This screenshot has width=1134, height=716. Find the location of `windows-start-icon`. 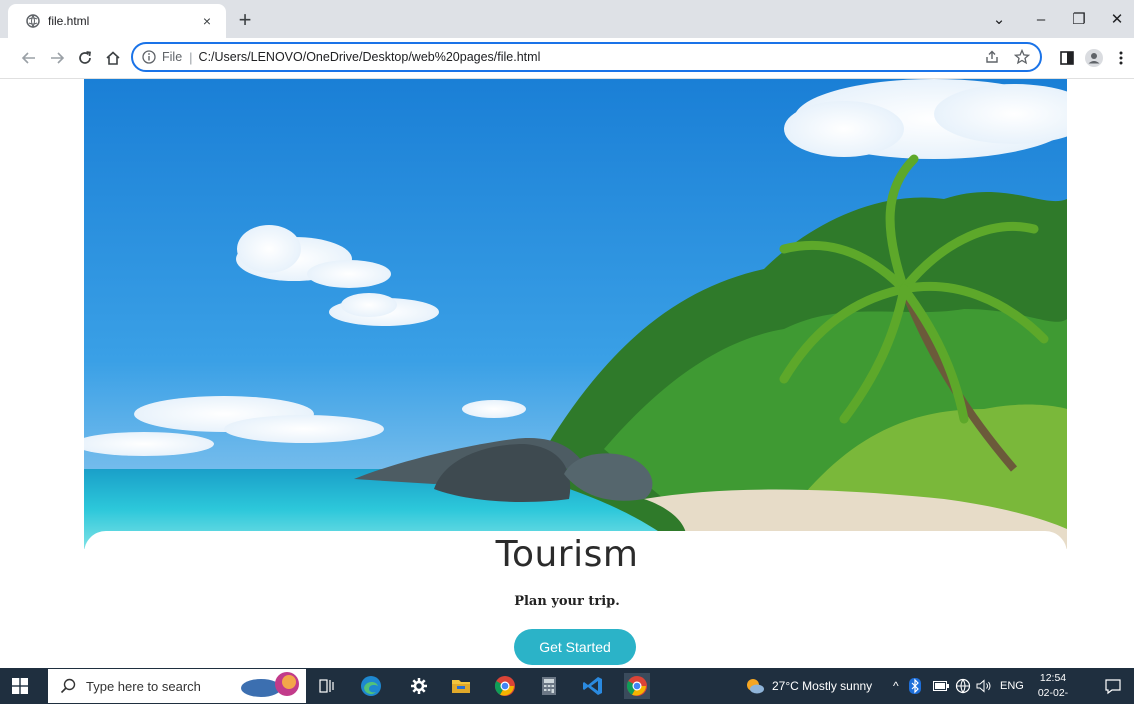

windows-start-icon is located at coordinates (20, 686).